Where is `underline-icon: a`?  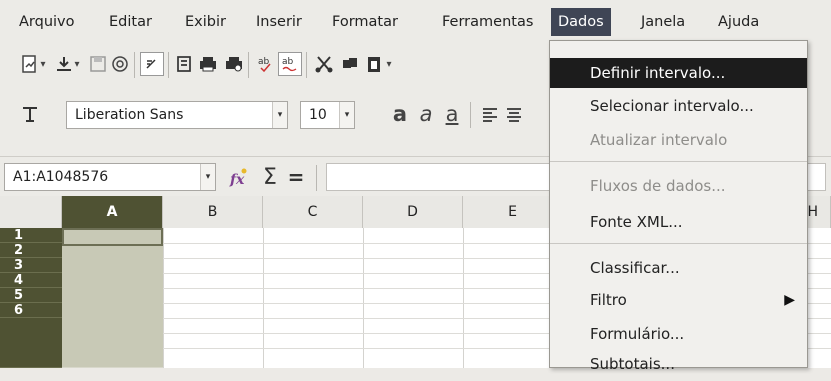 underline-icon: a is located at coordinates (452, 114).